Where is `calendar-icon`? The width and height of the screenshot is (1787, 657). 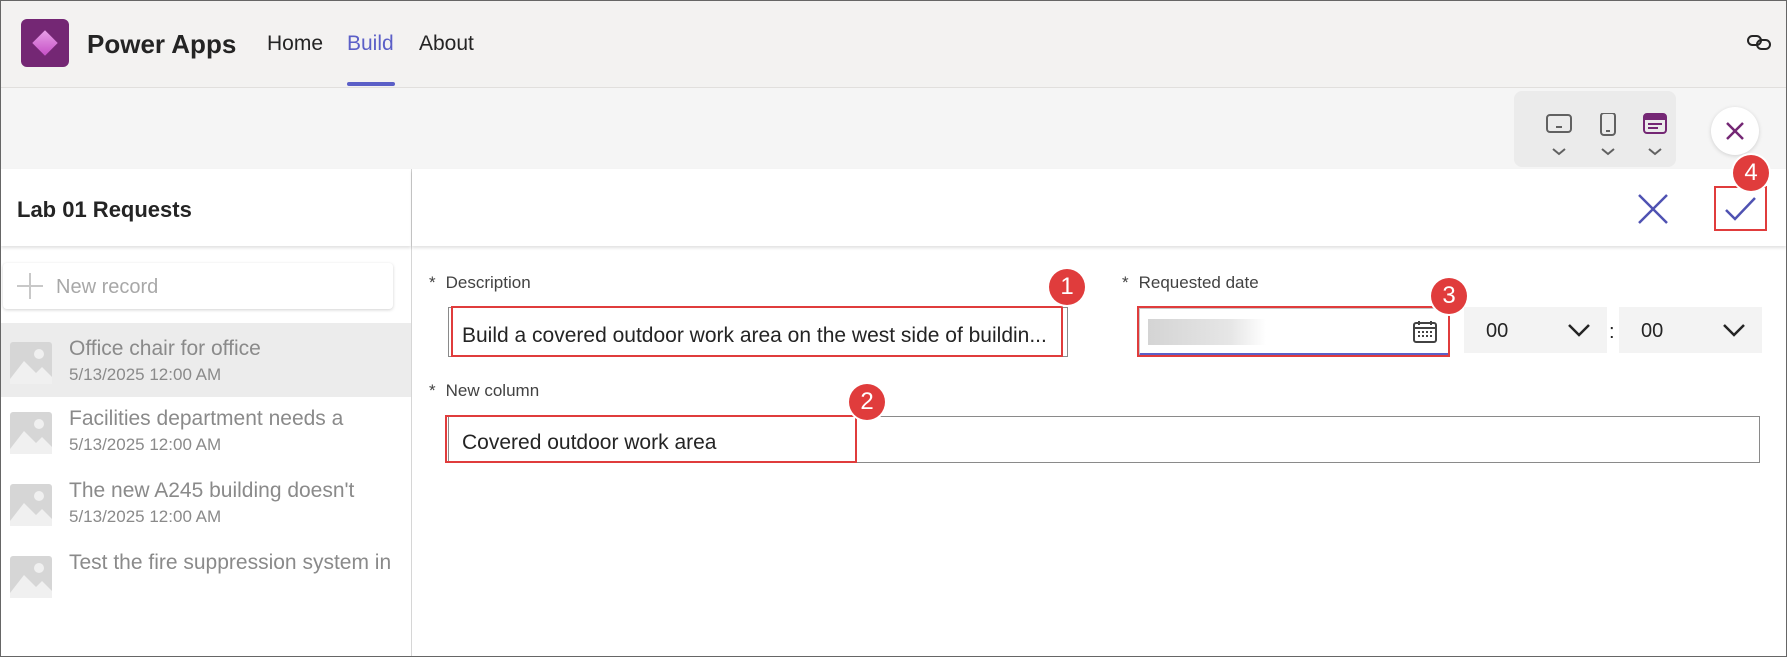
calendar-icon is located at coordinates (1425, 332).